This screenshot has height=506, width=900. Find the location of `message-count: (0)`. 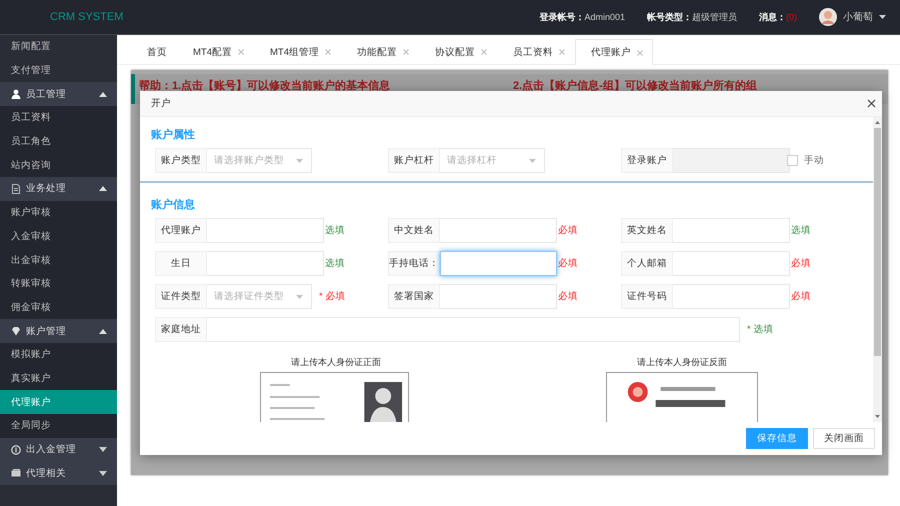

message-count: (0) is located at coordinates (791, 17).